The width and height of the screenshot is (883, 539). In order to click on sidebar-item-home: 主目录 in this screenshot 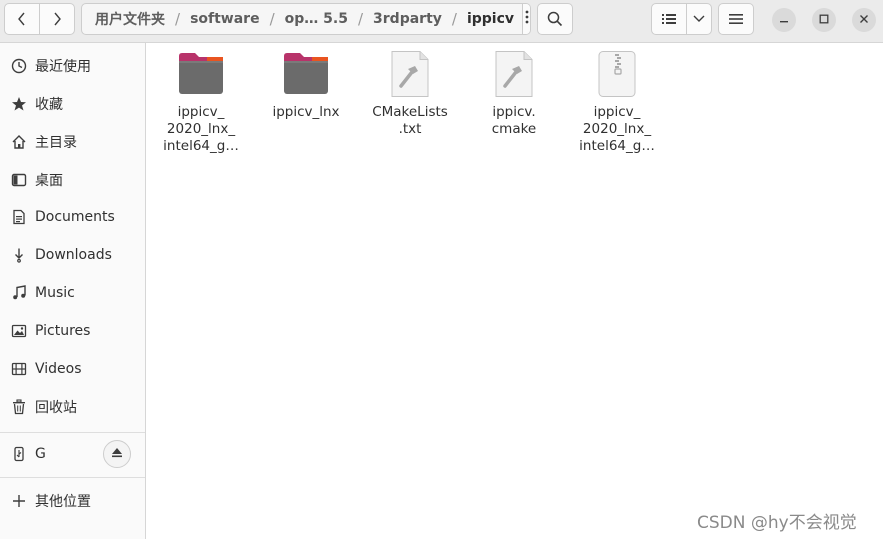, I will do `click(72, 142)`.